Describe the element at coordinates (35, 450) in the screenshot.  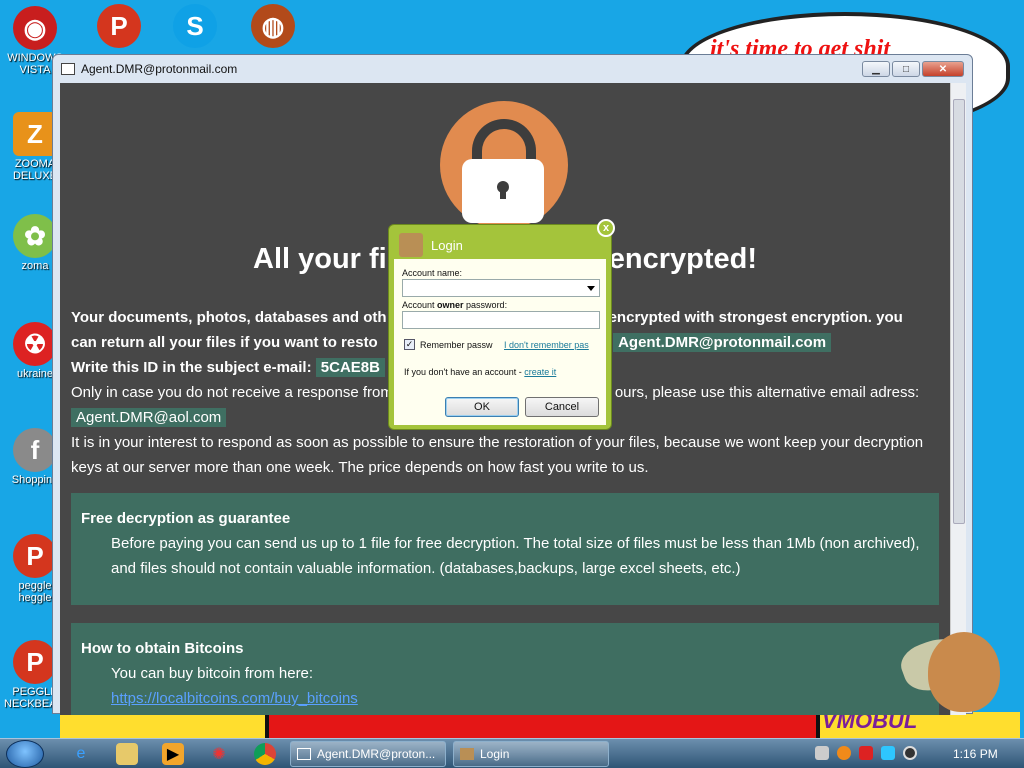
I see `flash-icon: f` at that location.